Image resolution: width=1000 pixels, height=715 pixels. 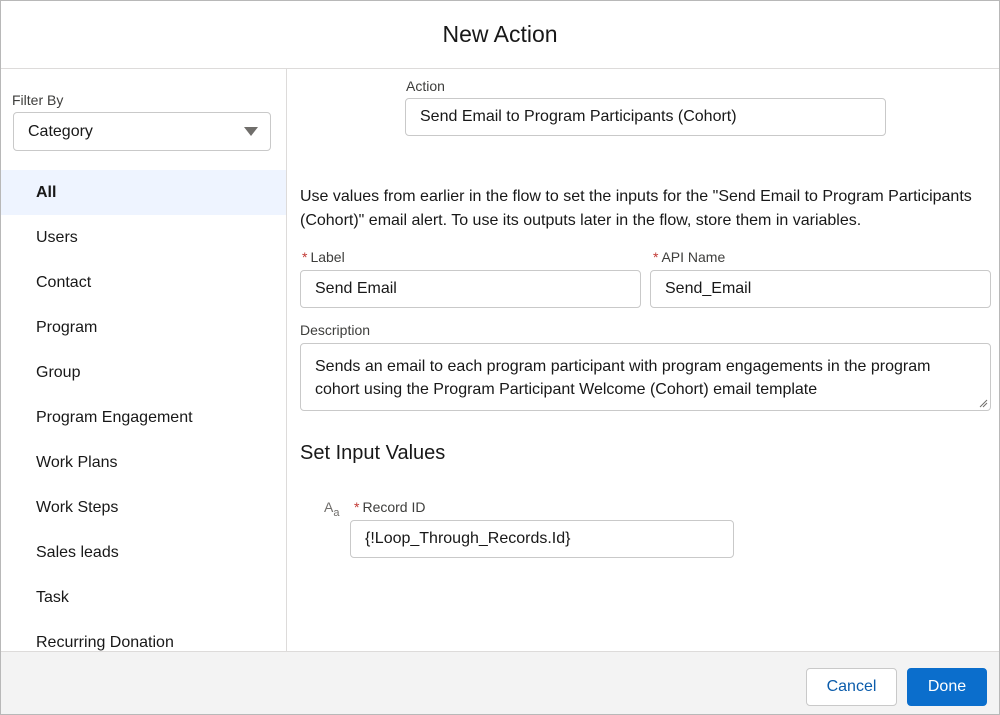 I want to click on category-item-work-steps: Work Steps, so click(x=143, y=507).